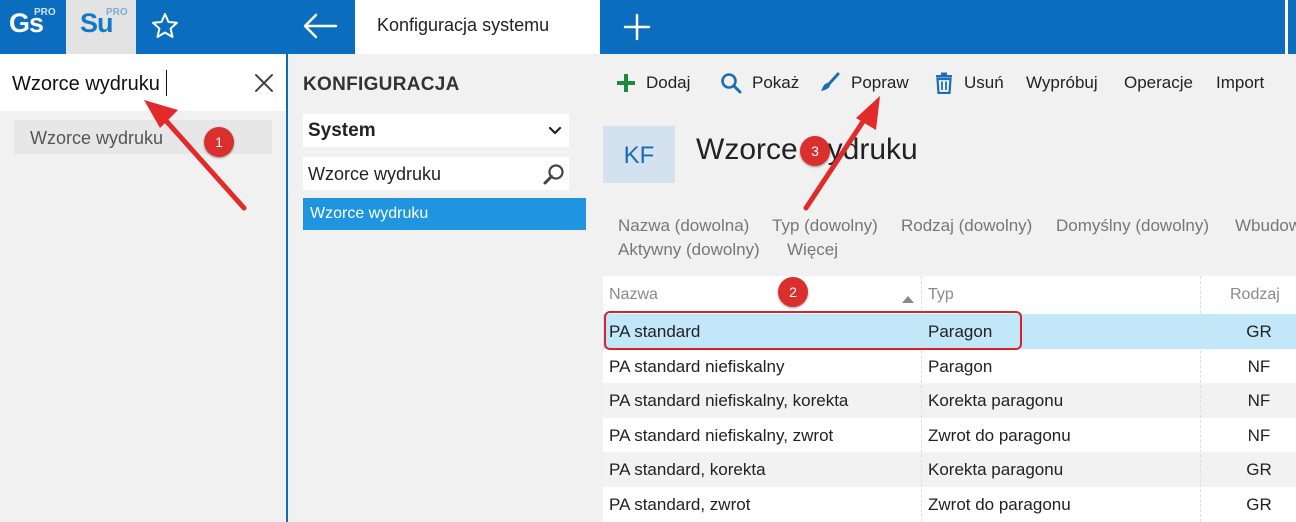 This screenshot has height=522, width=1296. I want to click on column-header-rodzaj: Rodzaj, so click(1255, 295).